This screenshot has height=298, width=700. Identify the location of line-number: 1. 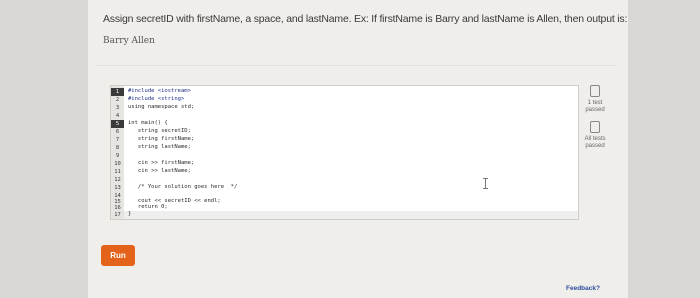
(117, 92).